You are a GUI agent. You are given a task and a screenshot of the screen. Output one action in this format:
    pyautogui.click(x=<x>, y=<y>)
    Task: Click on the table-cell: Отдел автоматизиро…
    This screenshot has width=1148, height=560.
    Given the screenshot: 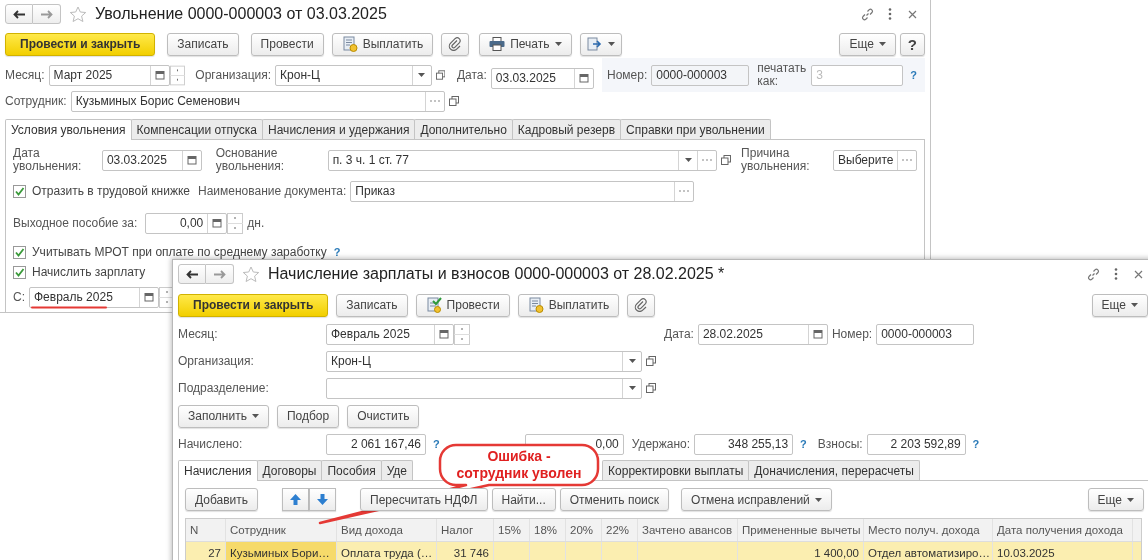 What is the action you would take?
    pyautogui.click(x=928, y=551)
    